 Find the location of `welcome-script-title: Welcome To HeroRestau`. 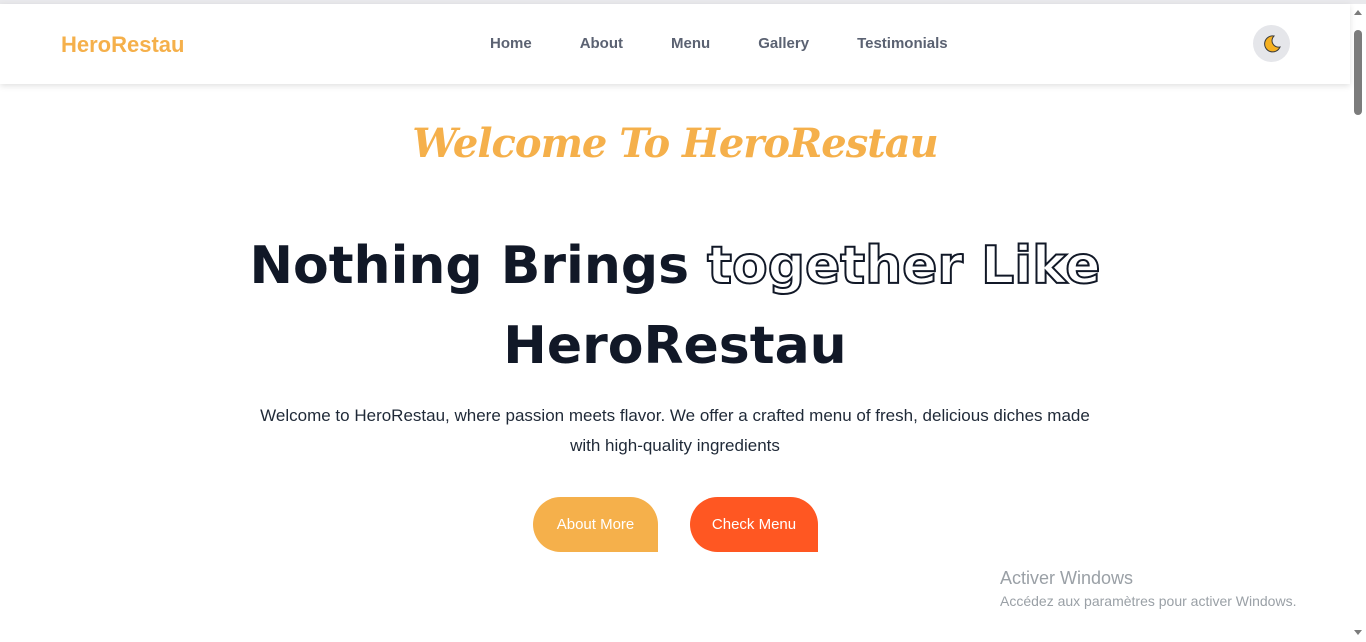

welcome-script-title: Welcome To HeroRestau is located at coordinates (675, 143).